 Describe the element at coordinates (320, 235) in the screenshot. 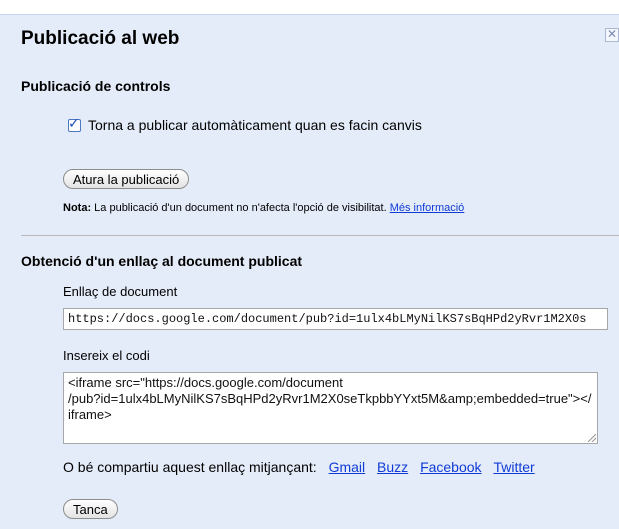

I see `section-divider` at that location.